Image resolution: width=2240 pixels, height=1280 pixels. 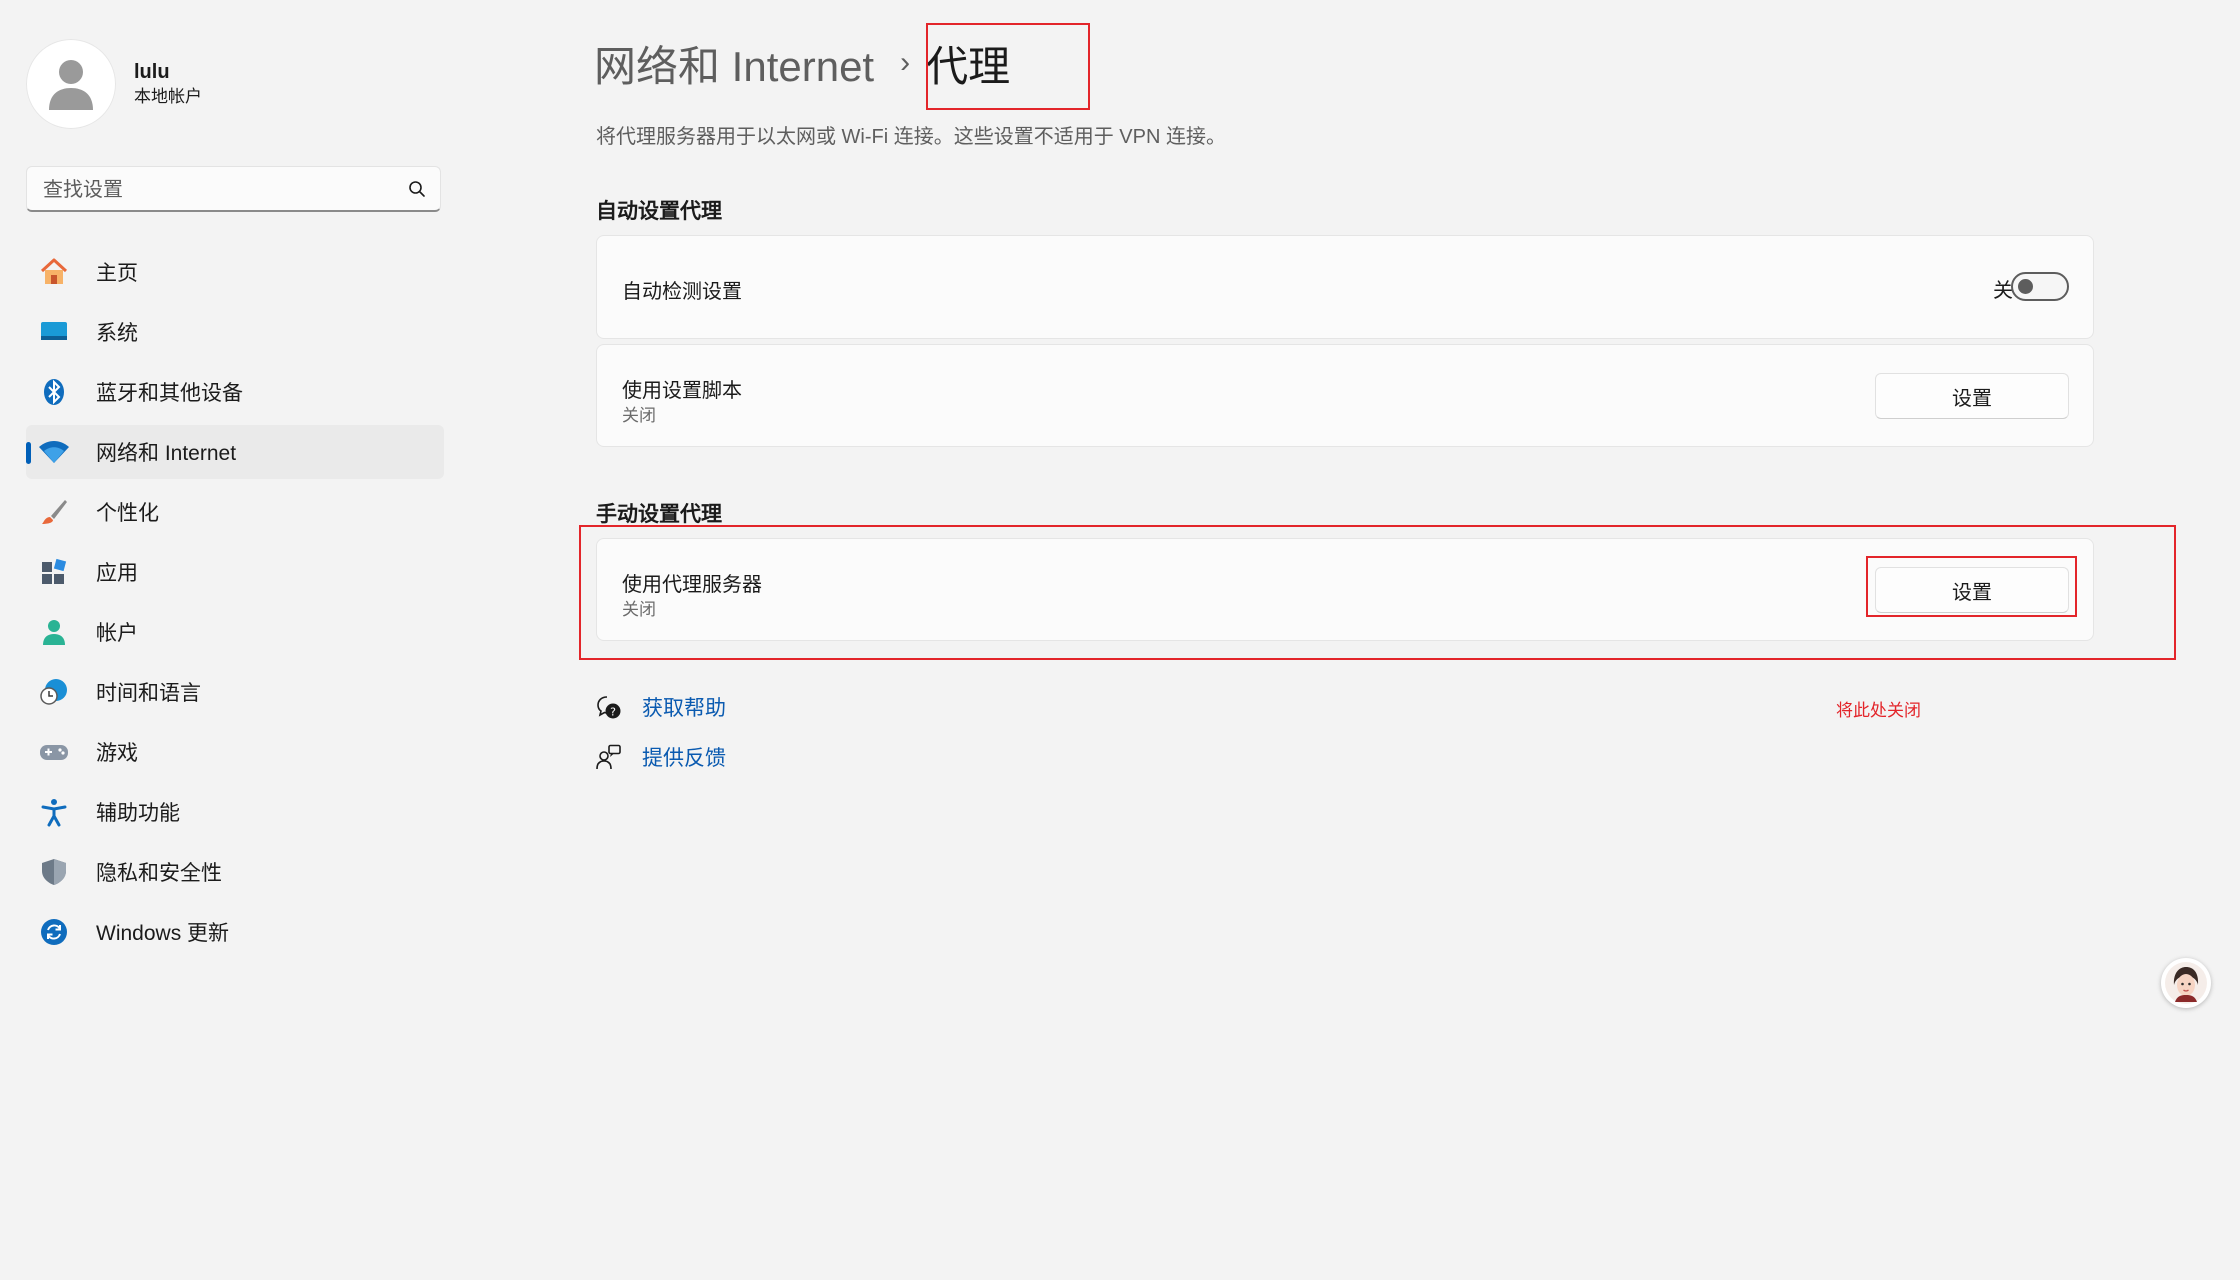 I want to click on sidebar-item-label: 帐户, so click(x=117, y=633).